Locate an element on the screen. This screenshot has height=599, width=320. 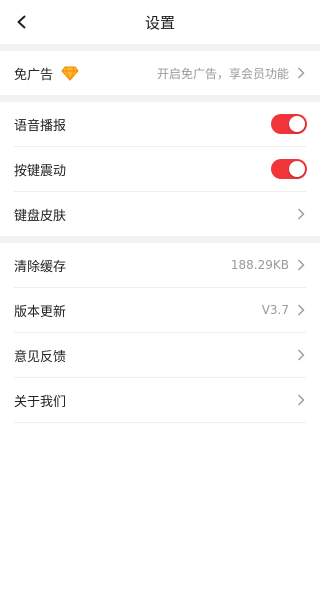
about-us-row: 关于我们 is located at coordinates (160, 400).